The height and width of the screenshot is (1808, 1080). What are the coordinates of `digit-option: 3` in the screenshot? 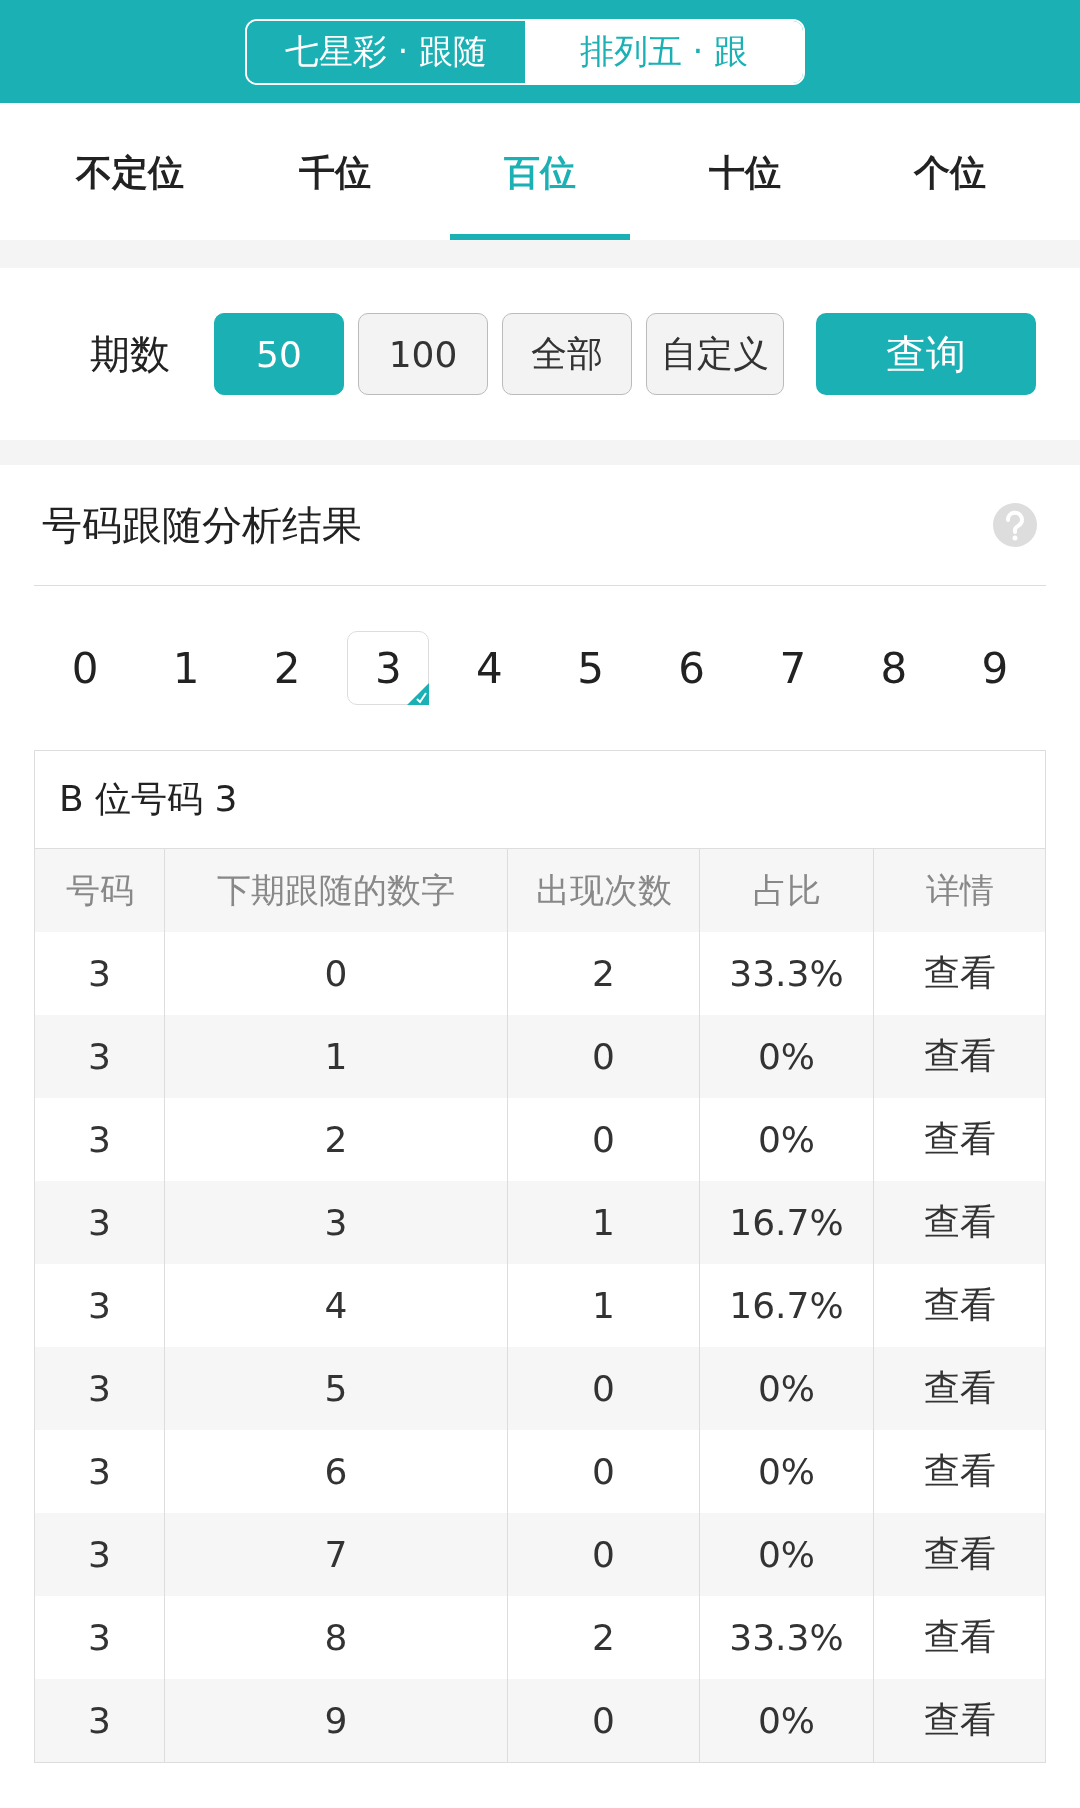 It's located at (388, 668).